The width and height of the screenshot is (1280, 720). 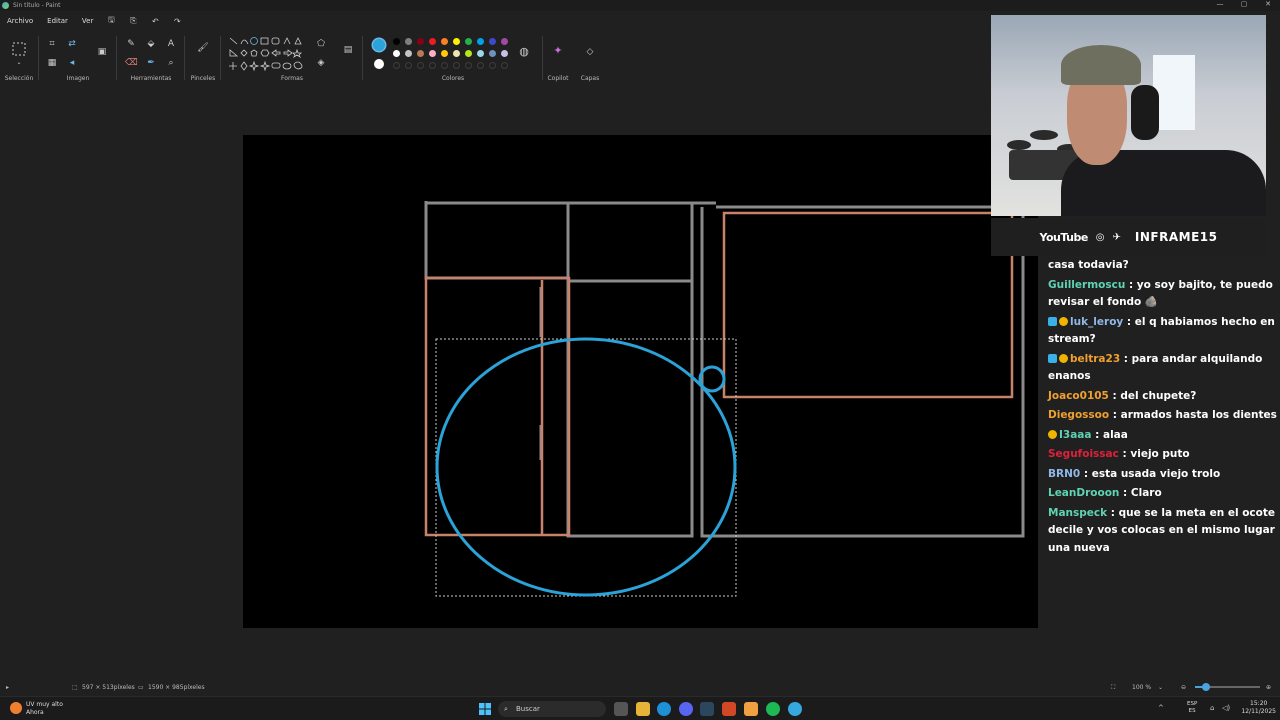 I want to click on copilot-icon: ✦, so click(x=558, y=51).